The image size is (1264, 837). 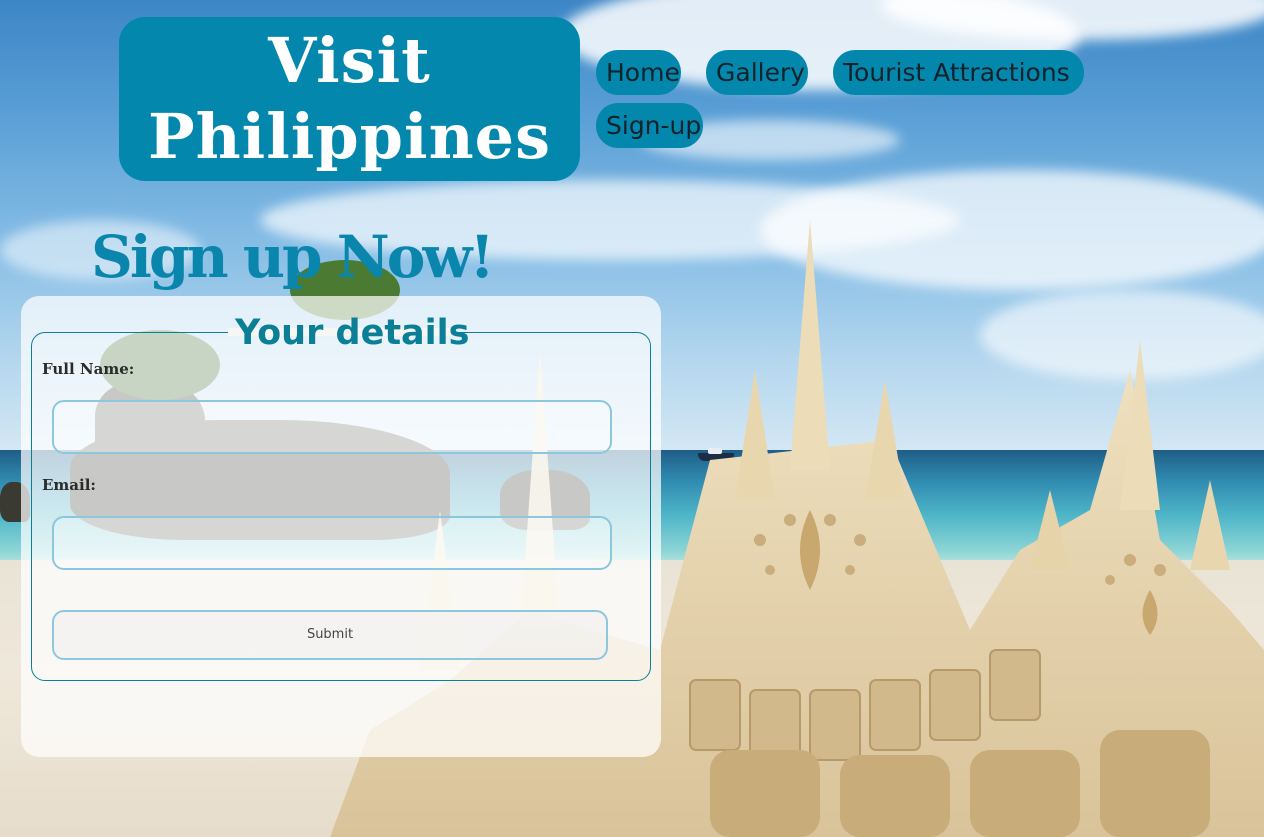 I want to click on email-label: Email:, so click(x=69, y=485).